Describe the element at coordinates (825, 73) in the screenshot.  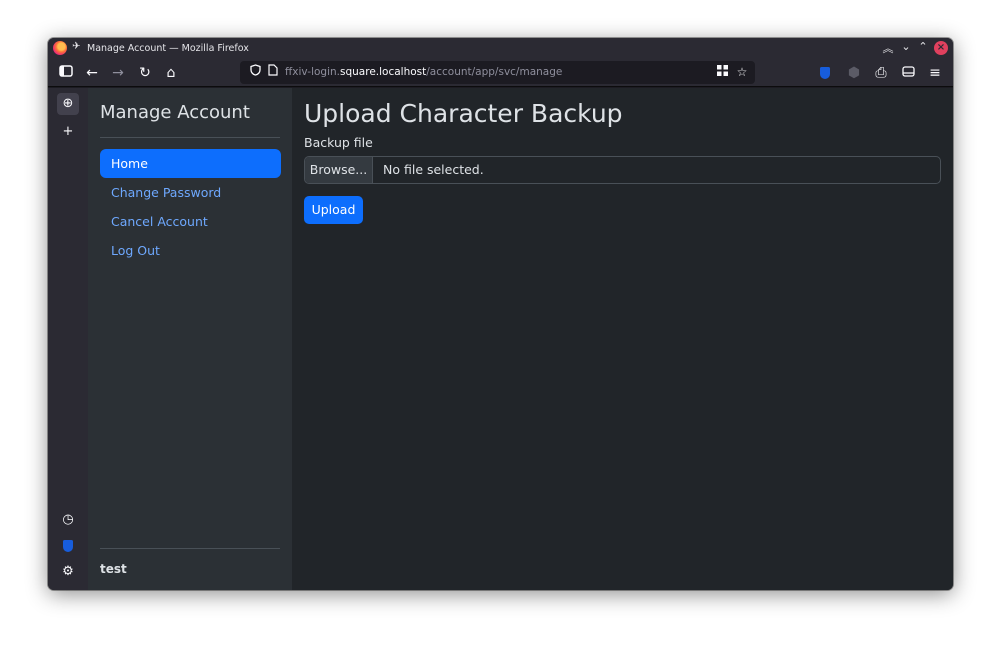
I see `bitwarden-icon` at that location.